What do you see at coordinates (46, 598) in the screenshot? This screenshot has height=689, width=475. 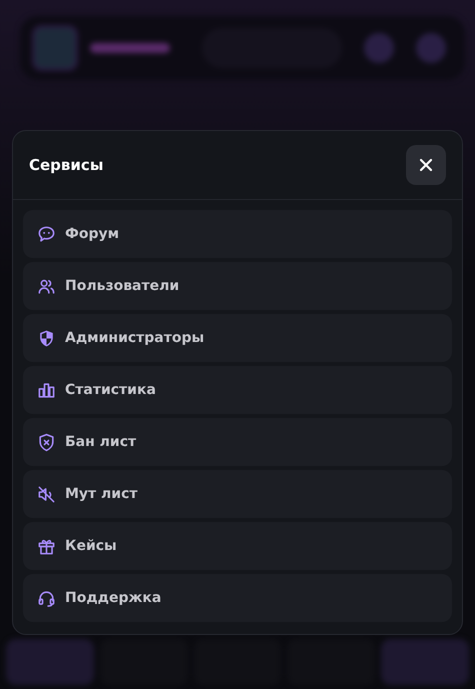 I see `headset-icon` at bounding box center [46, 598].